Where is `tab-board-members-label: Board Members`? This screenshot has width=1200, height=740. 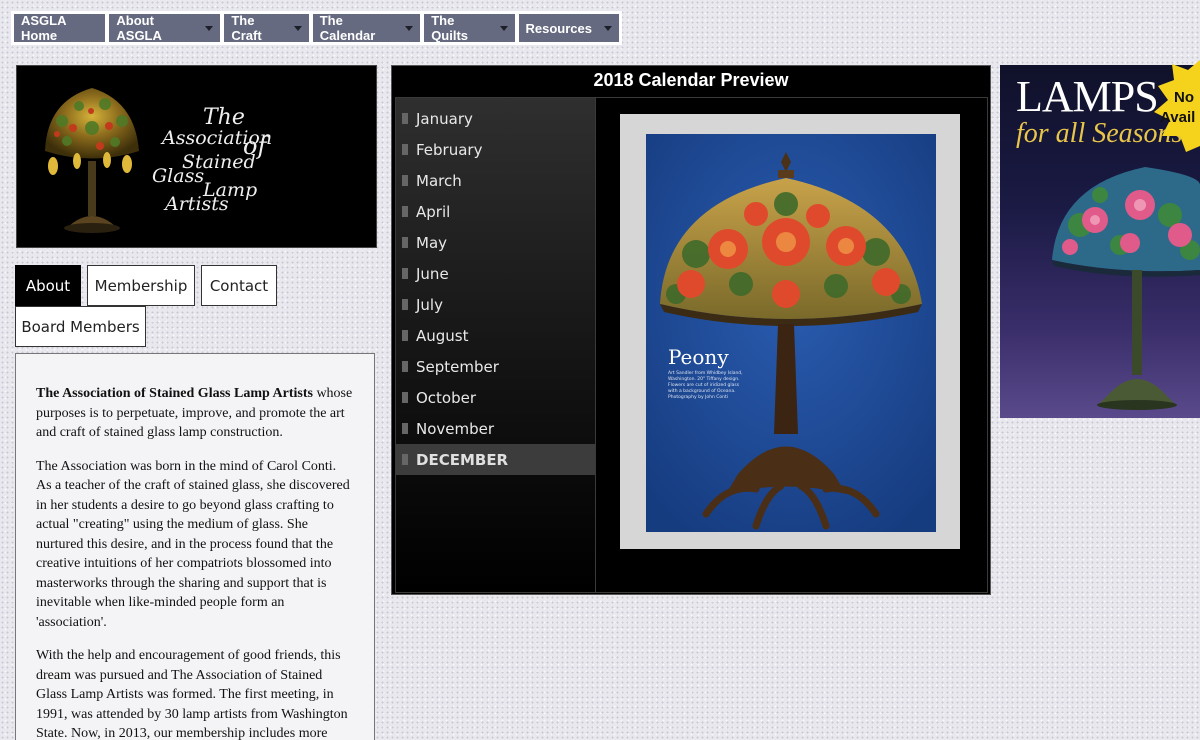
tab-board-members-label: Board Members is located at coordinates (80, 326).